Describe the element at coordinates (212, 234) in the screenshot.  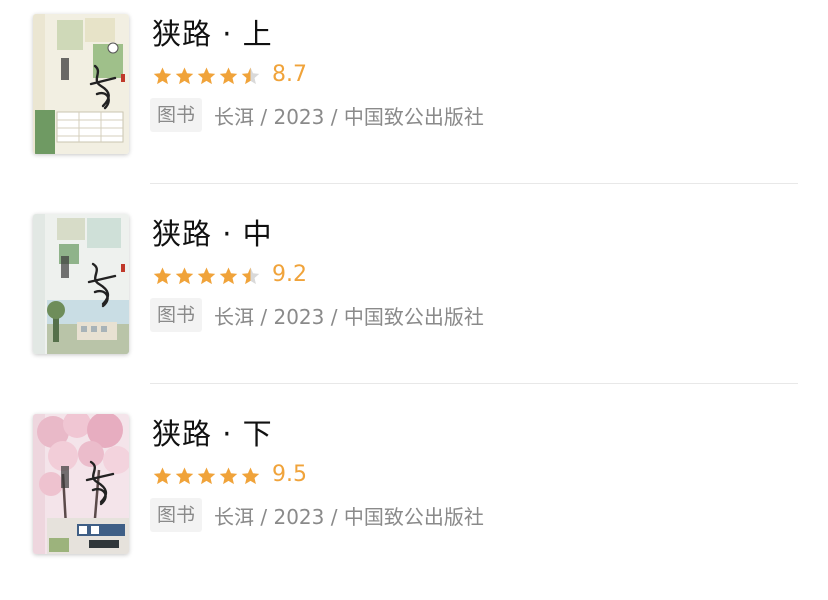
I see `book-title: 狭路 · 中` at that location.